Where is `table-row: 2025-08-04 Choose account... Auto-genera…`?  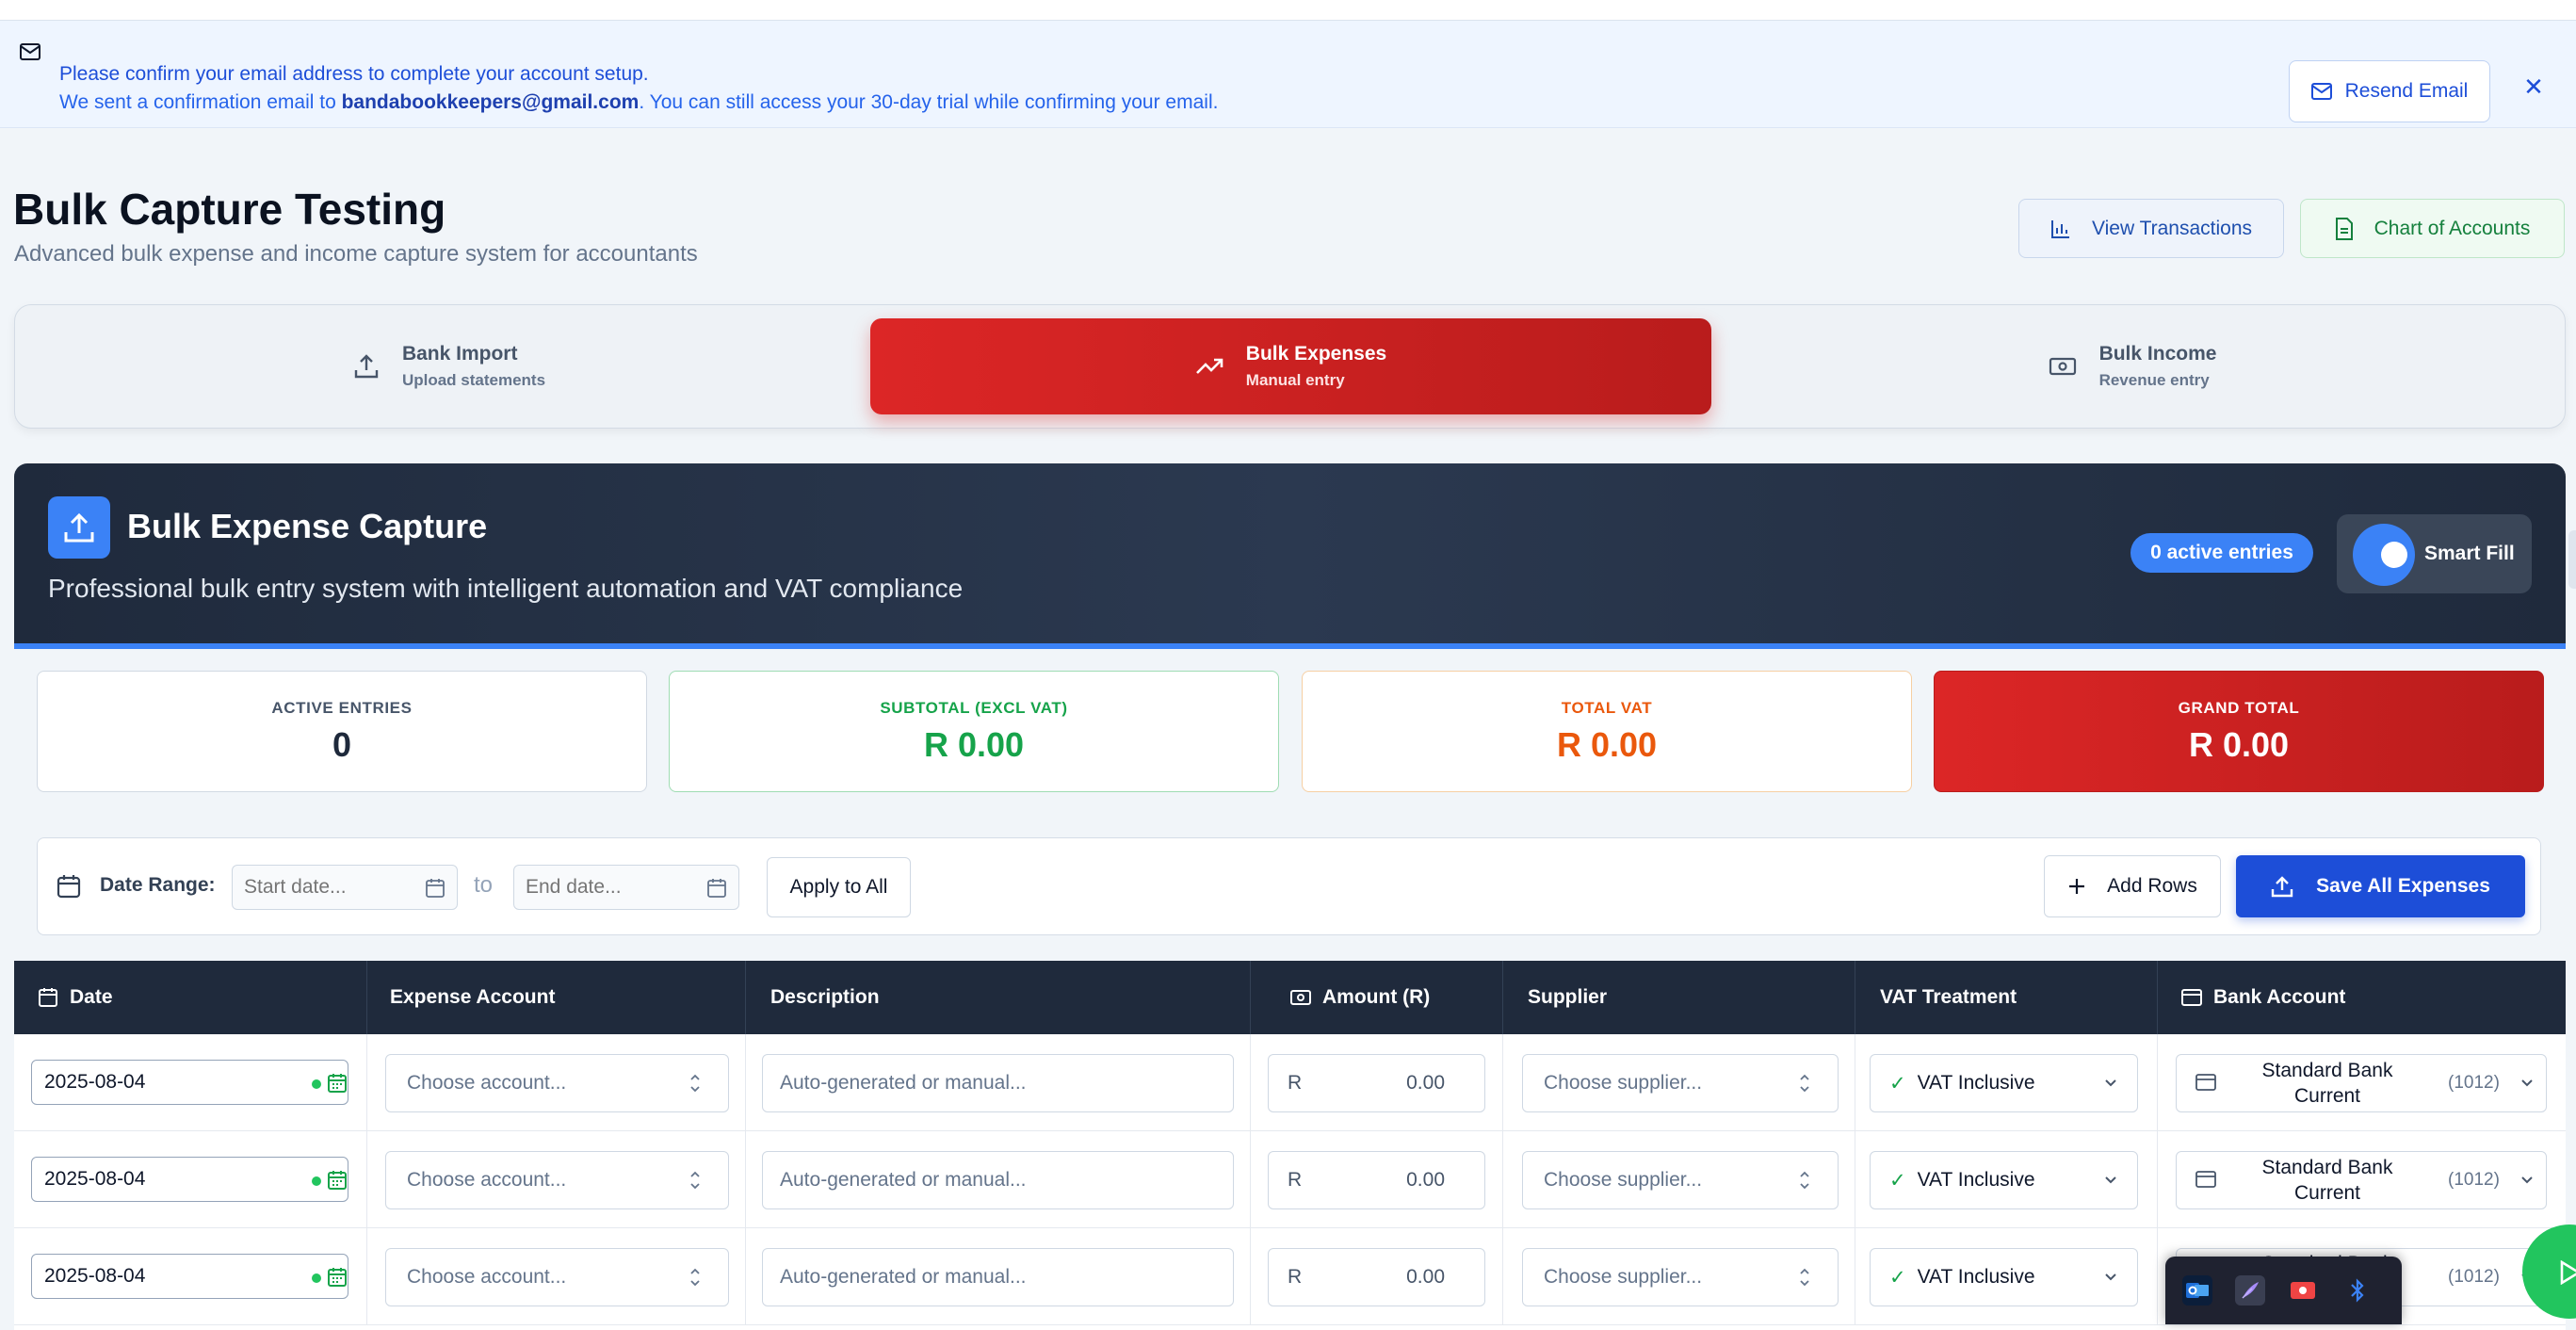
table-row: 2025-08-04 Choose account... Auto-genera… is located at coordinates (1290, 1180).